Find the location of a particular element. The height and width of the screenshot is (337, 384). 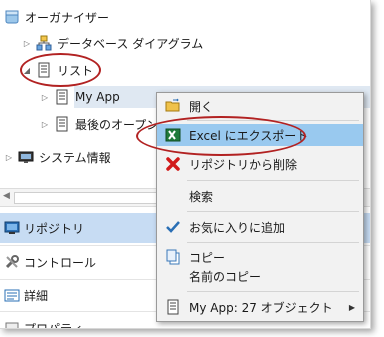

menu-item-label: 開く is located at coordinates (201, 106).